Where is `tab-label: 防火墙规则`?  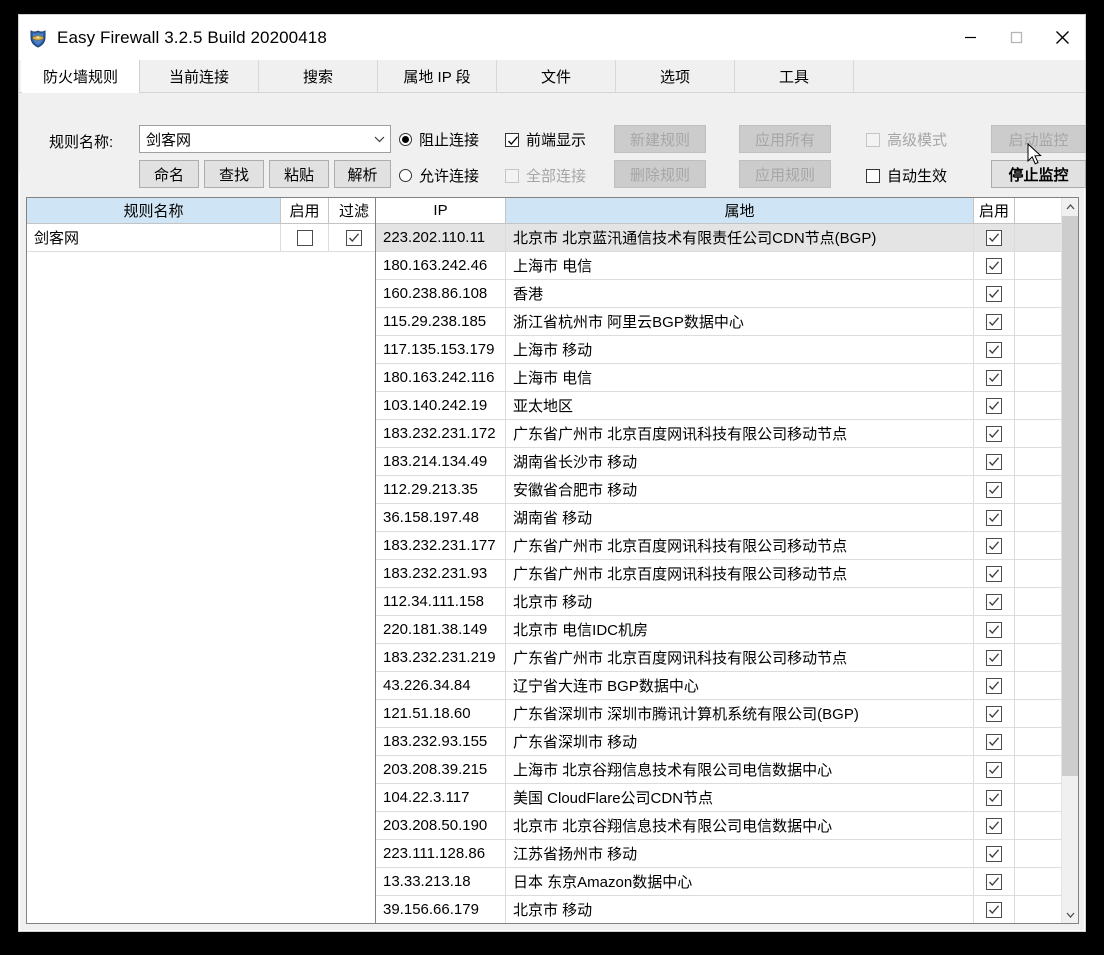 tab-label: 防火墙规则 is located at coordinates (80, 77).